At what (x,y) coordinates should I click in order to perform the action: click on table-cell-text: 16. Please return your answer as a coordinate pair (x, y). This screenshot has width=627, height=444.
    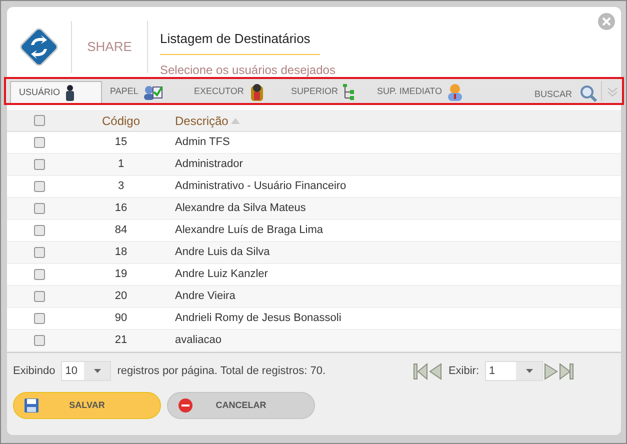
    Looking at the image, I should click on (121, 208).